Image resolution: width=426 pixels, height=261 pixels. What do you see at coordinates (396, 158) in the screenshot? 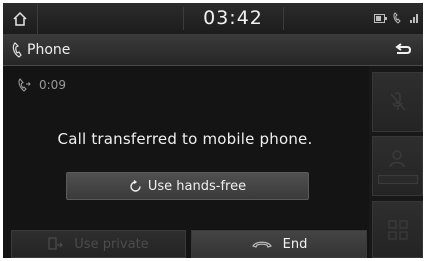
I see `contact-transfer-icon` at bounding box center [396, 158].